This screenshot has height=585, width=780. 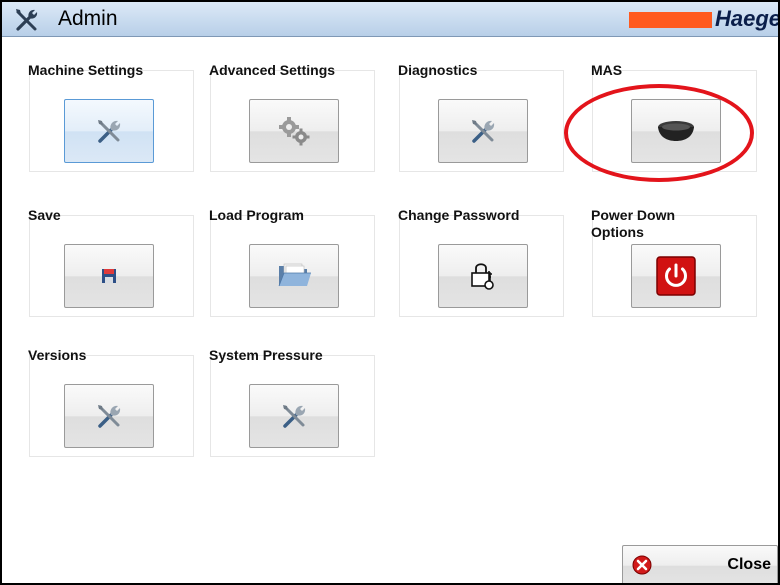 What do you see at coordinates (747, 18) in the screenshot?
I see `brand-logo: Haeger` at bounding box center [747, 18].